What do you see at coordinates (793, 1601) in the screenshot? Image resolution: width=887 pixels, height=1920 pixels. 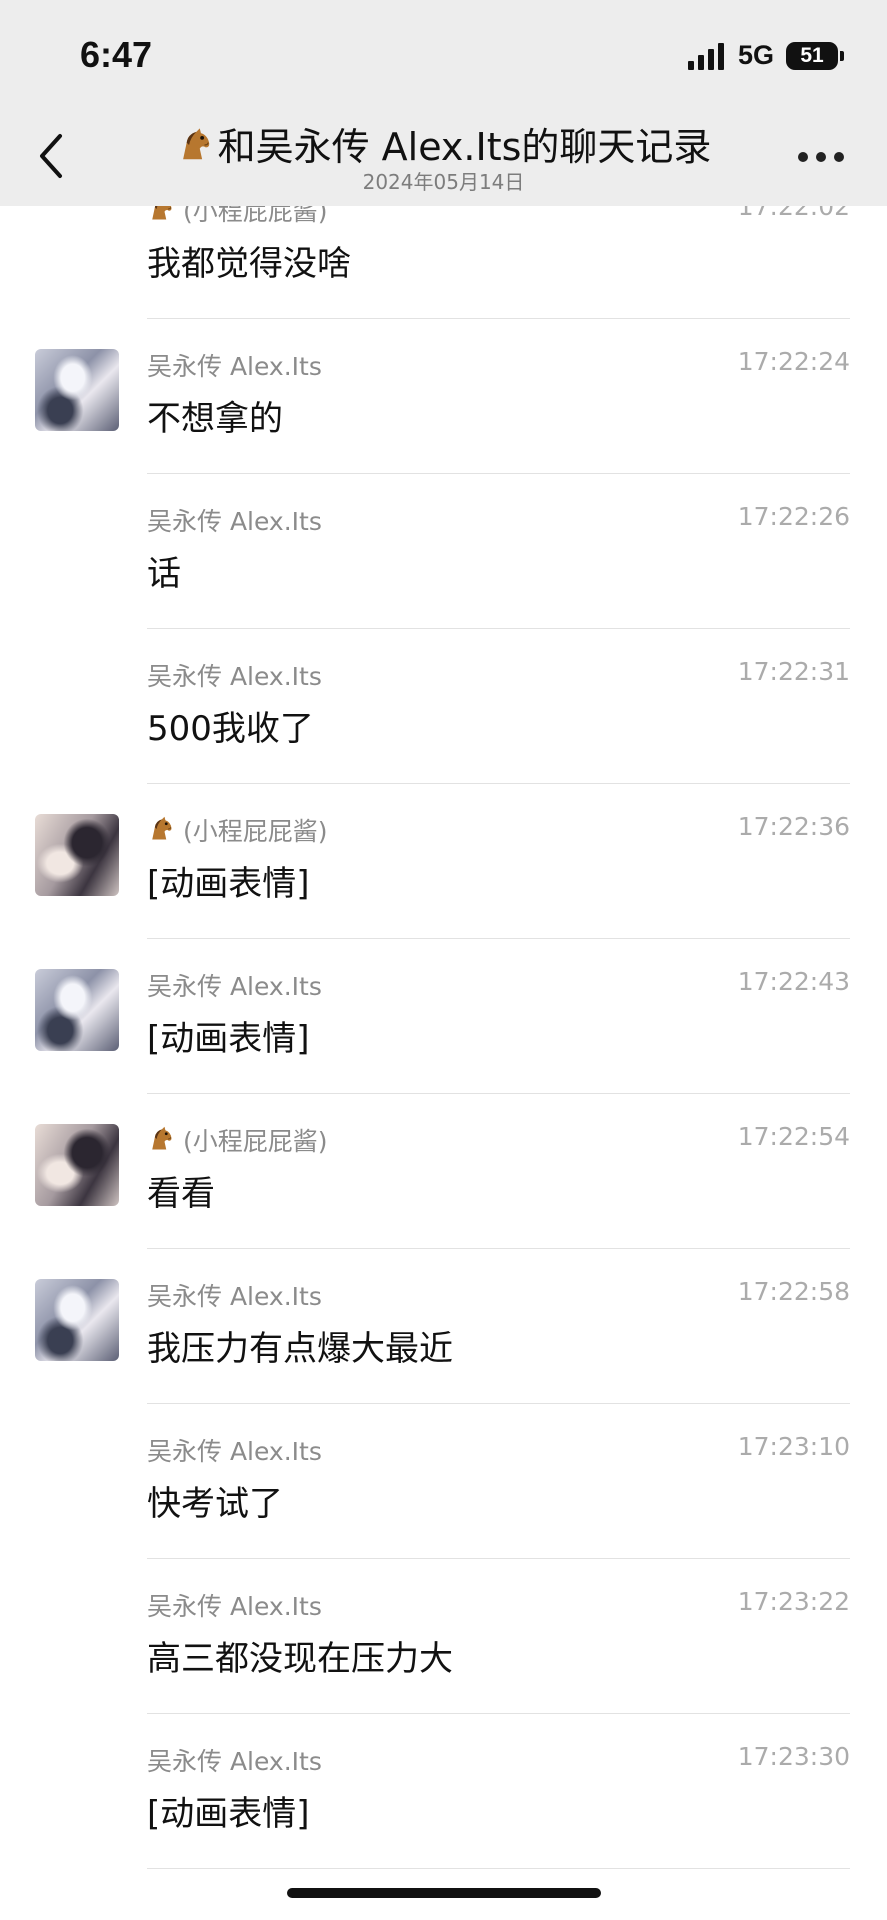 I see `message-time: 17:23:22` at bounding box center [793, 1601].